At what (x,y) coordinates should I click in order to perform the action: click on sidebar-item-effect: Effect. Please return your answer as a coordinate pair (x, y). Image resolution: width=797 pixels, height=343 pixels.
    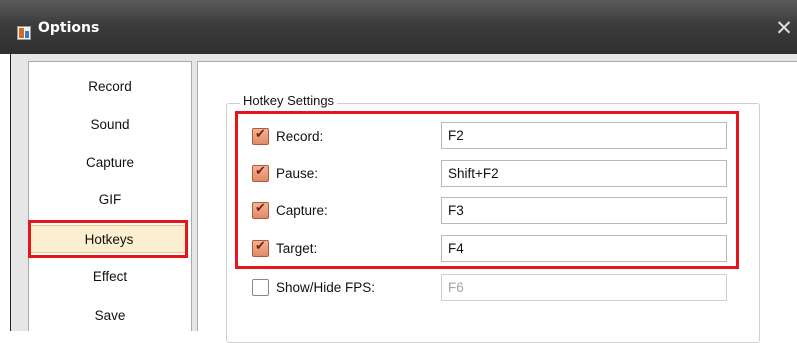
    Looking at the image, I should click on (110, 277).